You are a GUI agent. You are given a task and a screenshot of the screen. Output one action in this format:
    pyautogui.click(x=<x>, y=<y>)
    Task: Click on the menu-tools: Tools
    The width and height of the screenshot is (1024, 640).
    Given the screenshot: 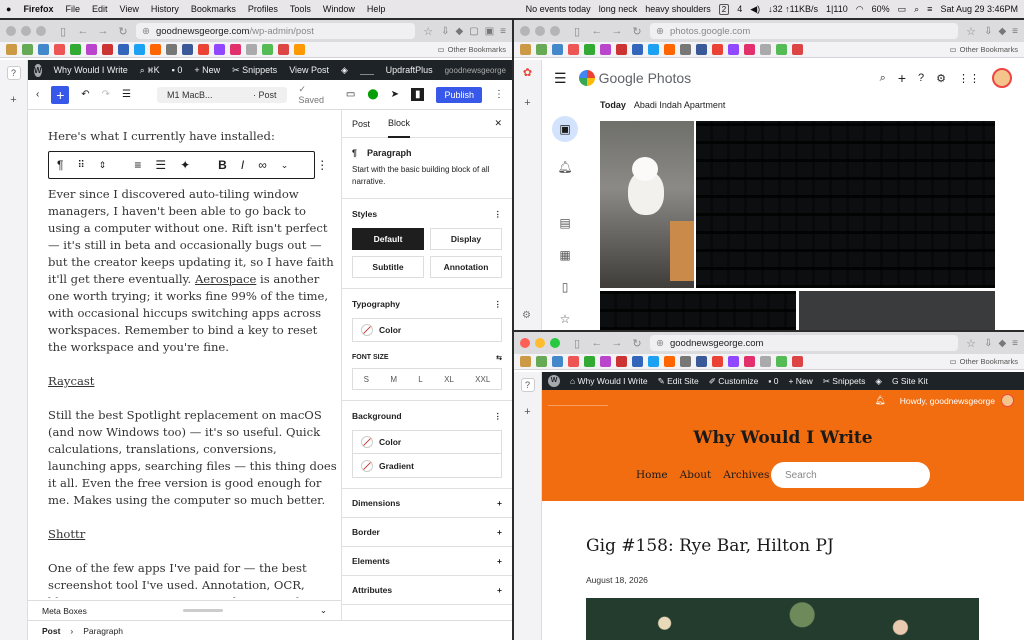 What is the action you would take?
    pyautogui.click(x=300, y=9)
    